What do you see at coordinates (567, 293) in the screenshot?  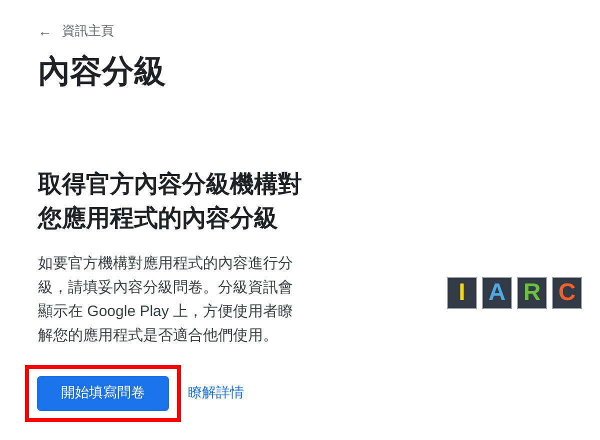 I see `logo-letter: C` at bounding box center [567, 293].